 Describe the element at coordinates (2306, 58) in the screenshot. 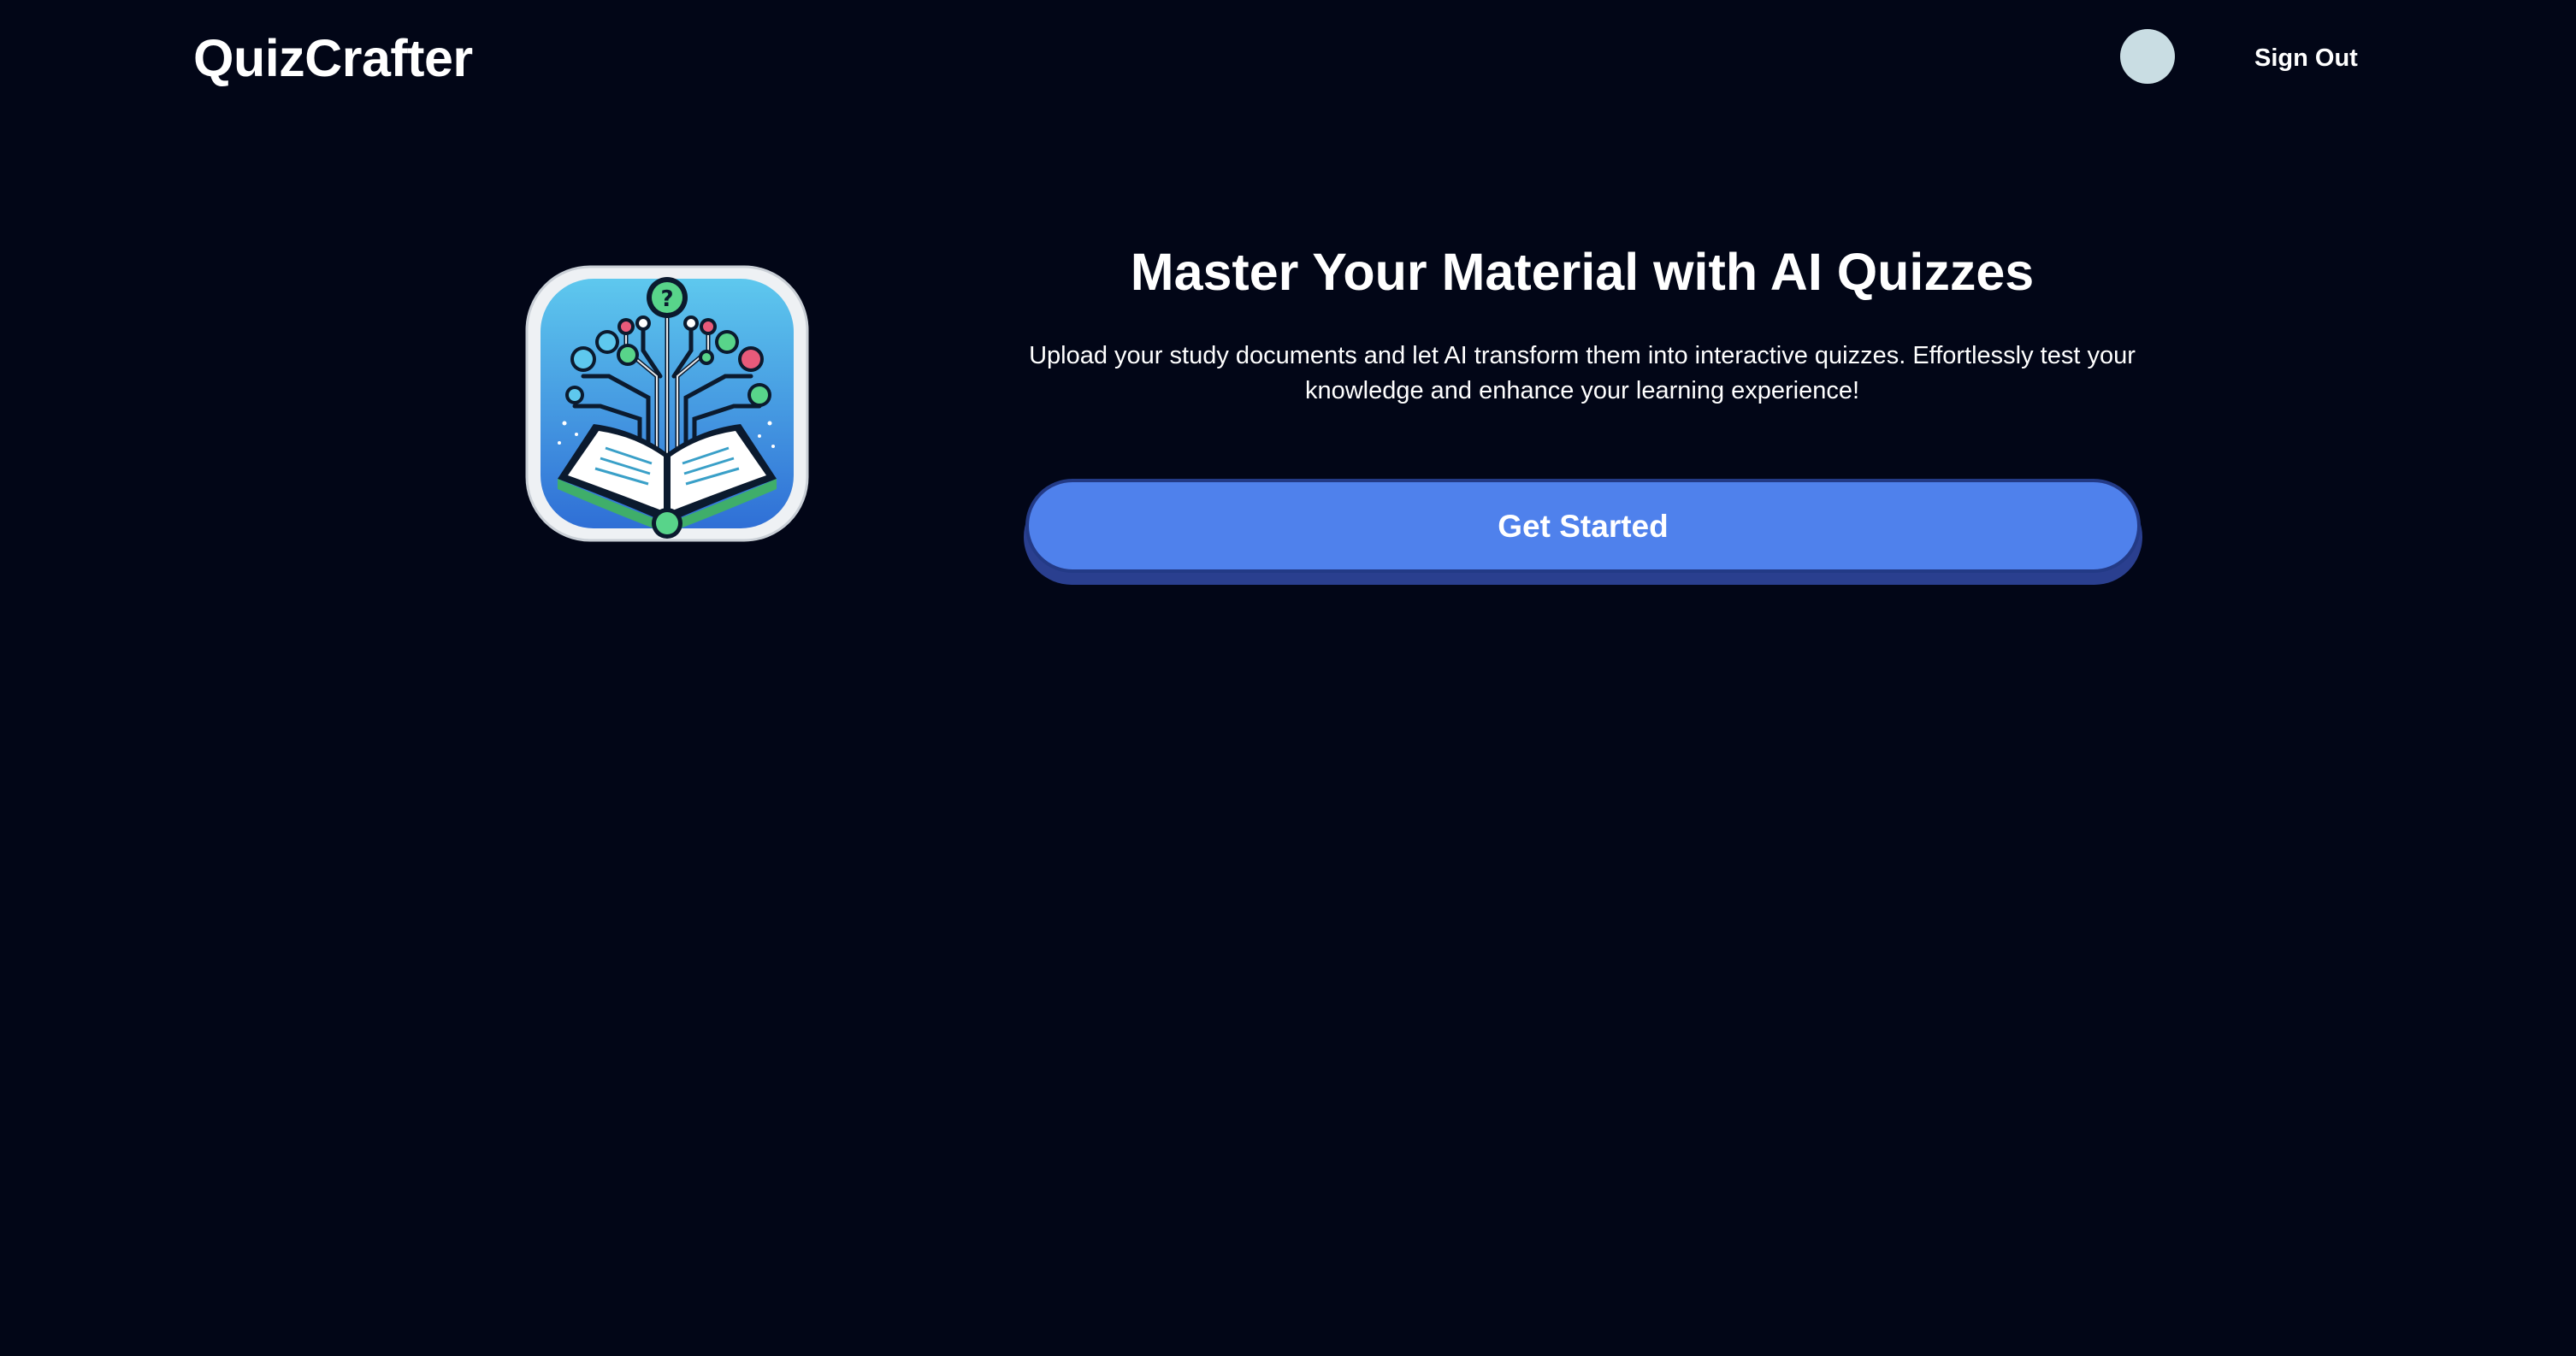

I see `sign-out-button: Sign Out` at that location.